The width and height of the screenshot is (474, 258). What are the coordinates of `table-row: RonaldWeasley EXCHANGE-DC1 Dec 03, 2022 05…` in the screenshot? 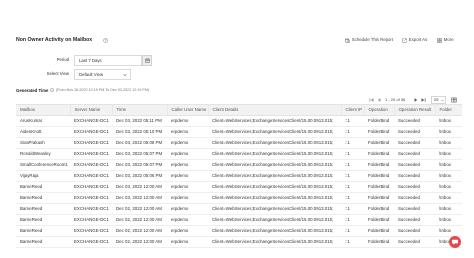 It's located at (239, 154).